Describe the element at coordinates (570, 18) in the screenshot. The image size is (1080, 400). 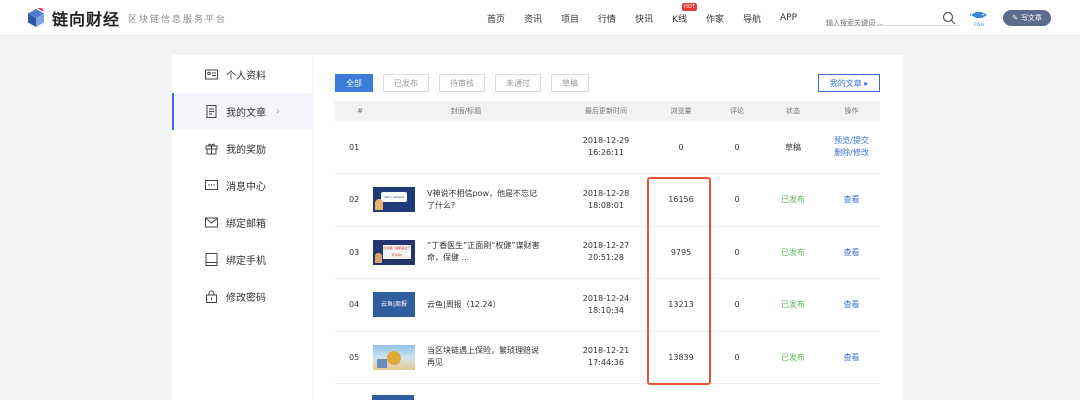
I see `nav-projects: 项目` at that location.